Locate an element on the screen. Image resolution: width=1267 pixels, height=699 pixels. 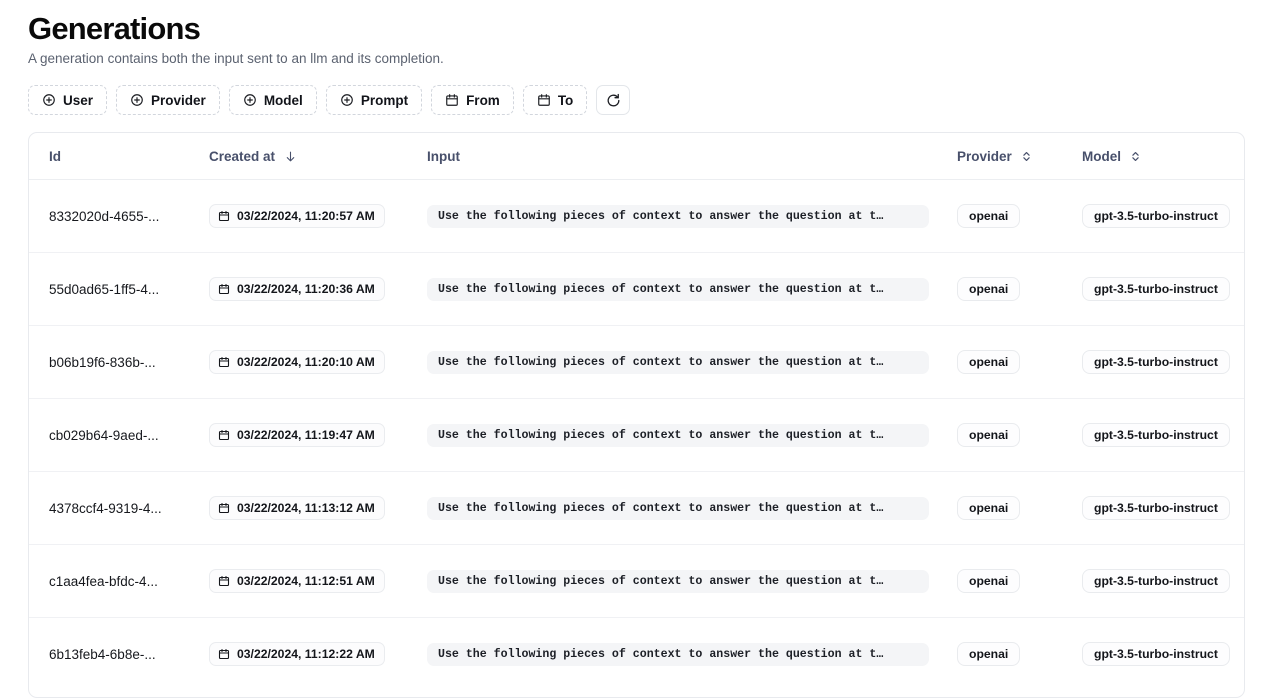
filter-label-prompt: Prompt is located at coordinates (384, 100).